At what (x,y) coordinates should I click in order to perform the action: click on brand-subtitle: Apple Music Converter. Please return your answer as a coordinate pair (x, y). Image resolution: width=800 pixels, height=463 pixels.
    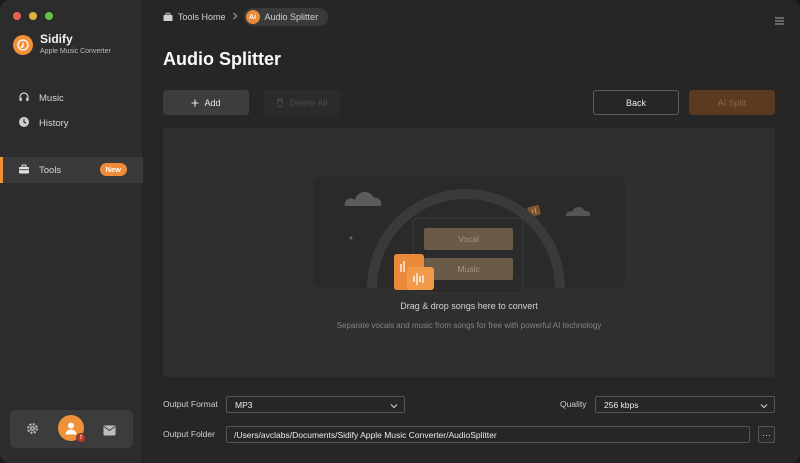
    Looking at the image, I should click on (75, 51).